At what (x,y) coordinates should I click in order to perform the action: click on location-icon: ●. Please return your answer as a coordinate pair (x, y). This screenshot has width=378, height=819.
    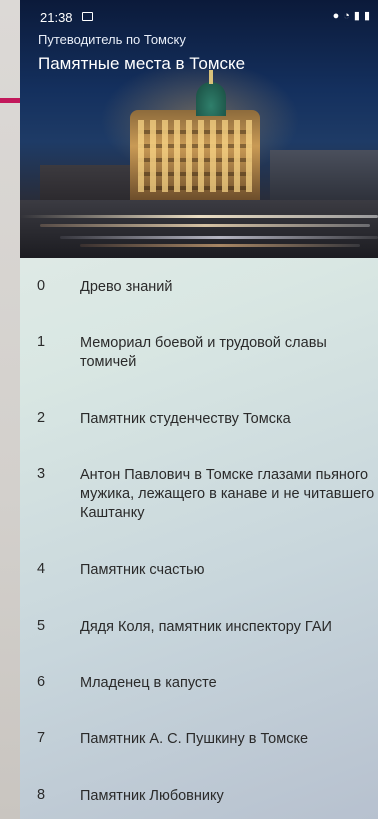
    Looking at the image, I should click on (336, 16).